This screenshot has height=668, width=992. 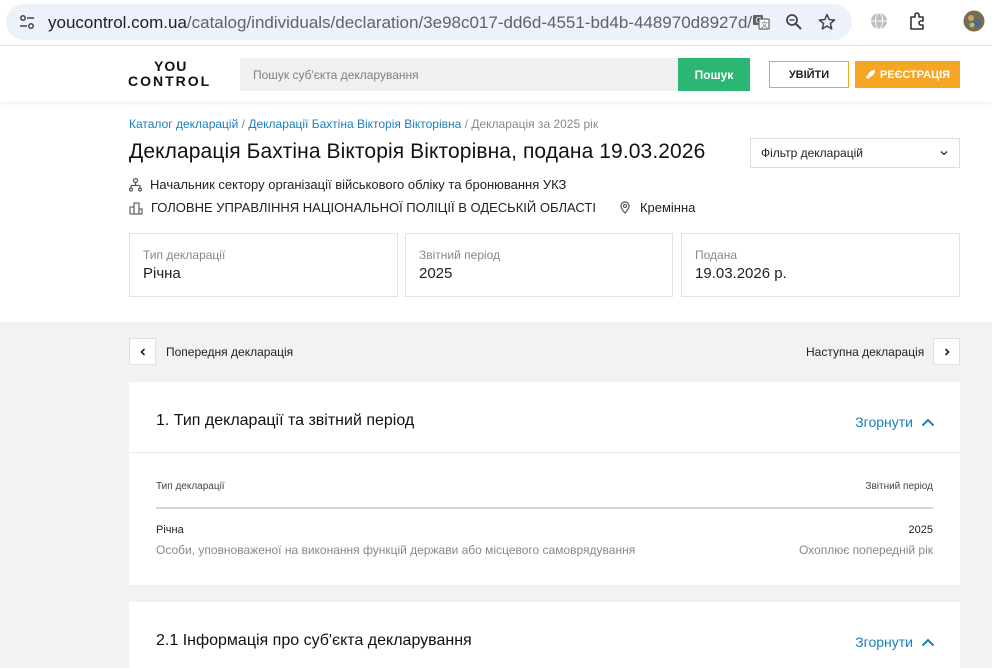 I want to click on org-structure-icon, so click(x=135, y=184).